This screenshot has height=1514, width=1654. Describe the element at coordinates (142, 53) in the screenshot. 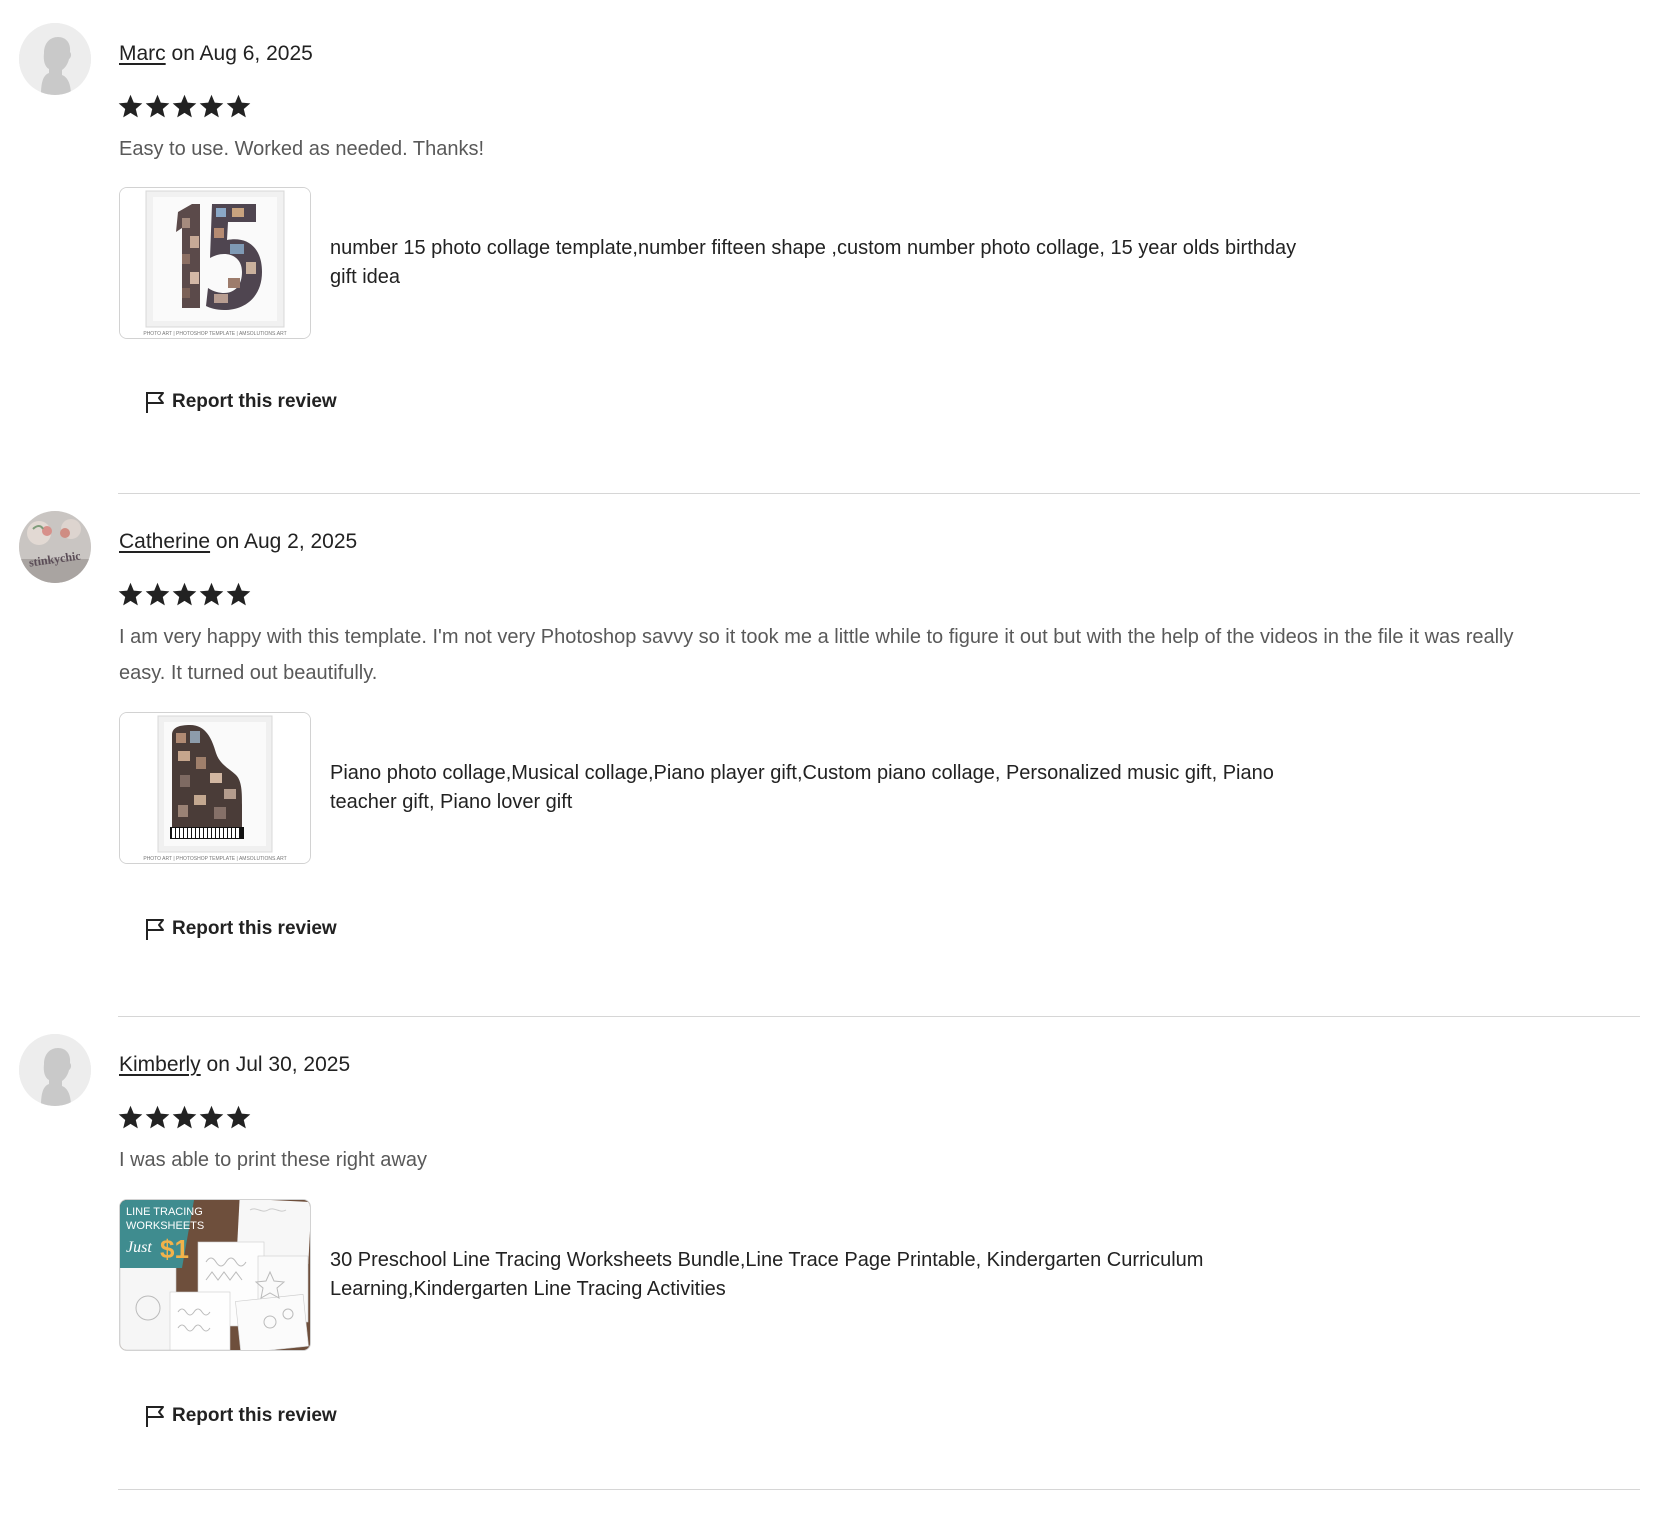

I see `reviewer-name-link: Marc` at that location.